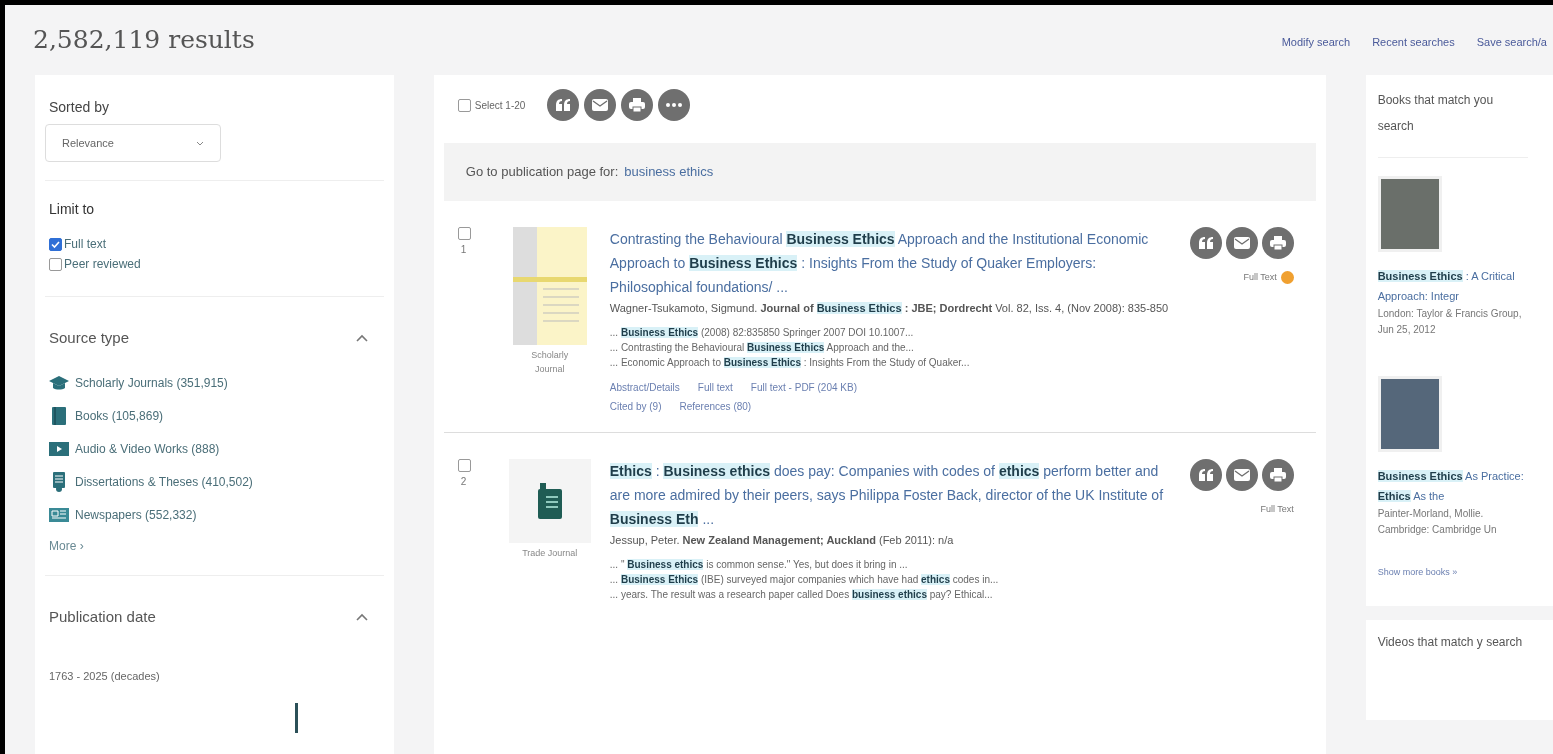 This screenshot has height=754, width=1553. What do you see at coordinates (1316, 42) in the screenshot?
I see `header-link: Modify search` at bounding box center [1316, 42].